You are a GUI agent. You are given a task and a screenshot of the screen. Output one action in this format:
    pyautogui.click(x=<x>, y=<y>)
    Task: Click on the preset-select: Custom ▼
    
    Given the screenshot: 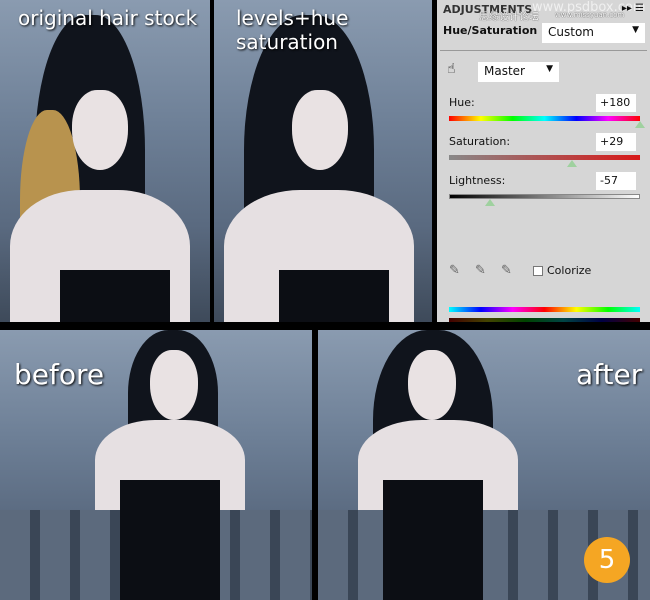 What is the action you would take?
    pyautogui.click(x=593, y=33)
    